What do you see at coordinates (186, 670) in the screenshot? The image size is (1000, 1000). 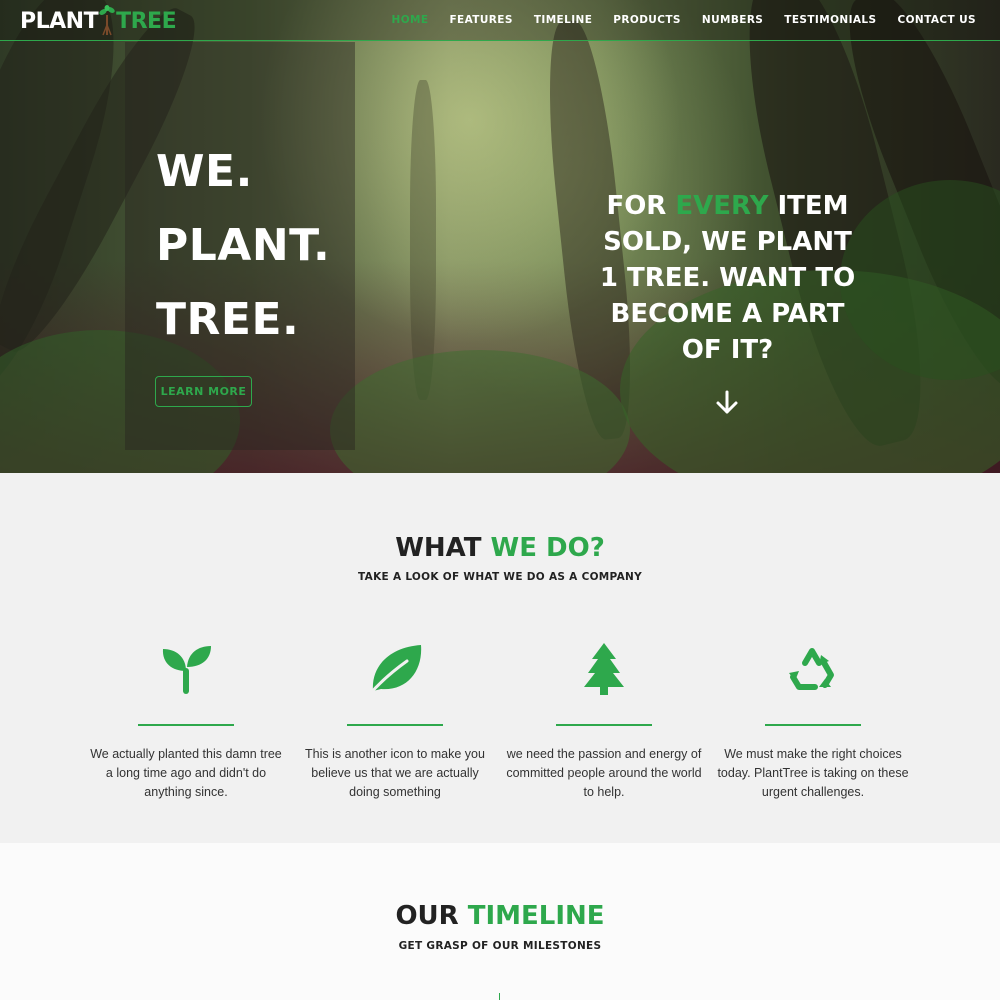 I see `sprout-icon` at bounding box center [186, 670].